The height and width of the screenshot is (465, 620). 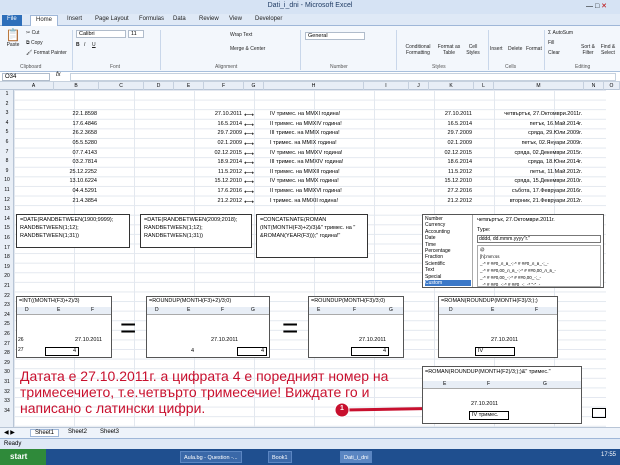 I want to click on sort-filter-button: Sort & Filter, so click(x=588, y=50).